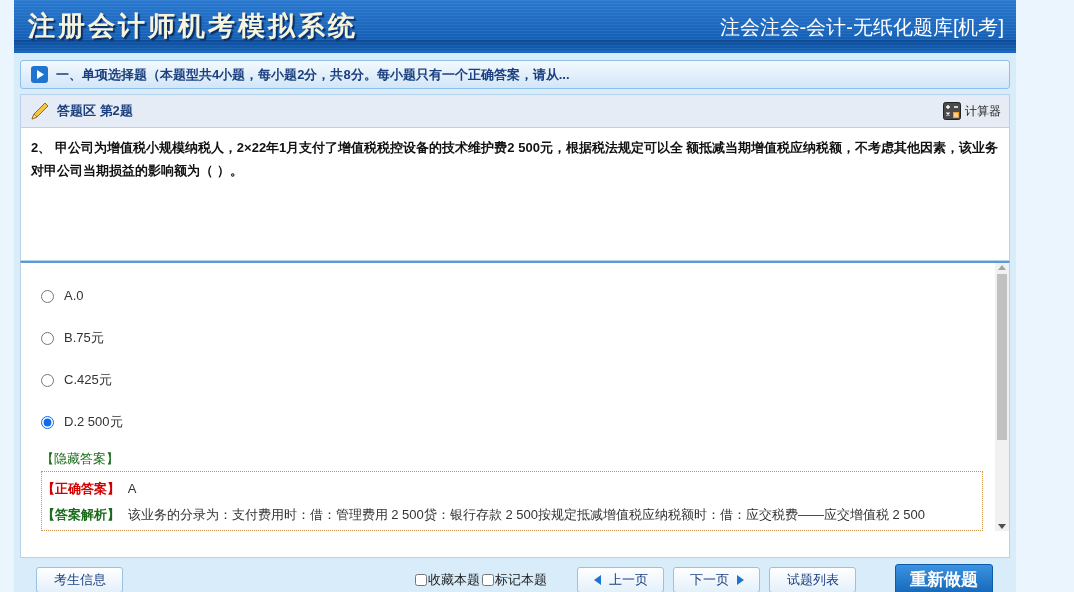 Image resolution: width=1074 pixels, height=592 pixels. I want to click on left-arrow-icon, so click(597, 580).